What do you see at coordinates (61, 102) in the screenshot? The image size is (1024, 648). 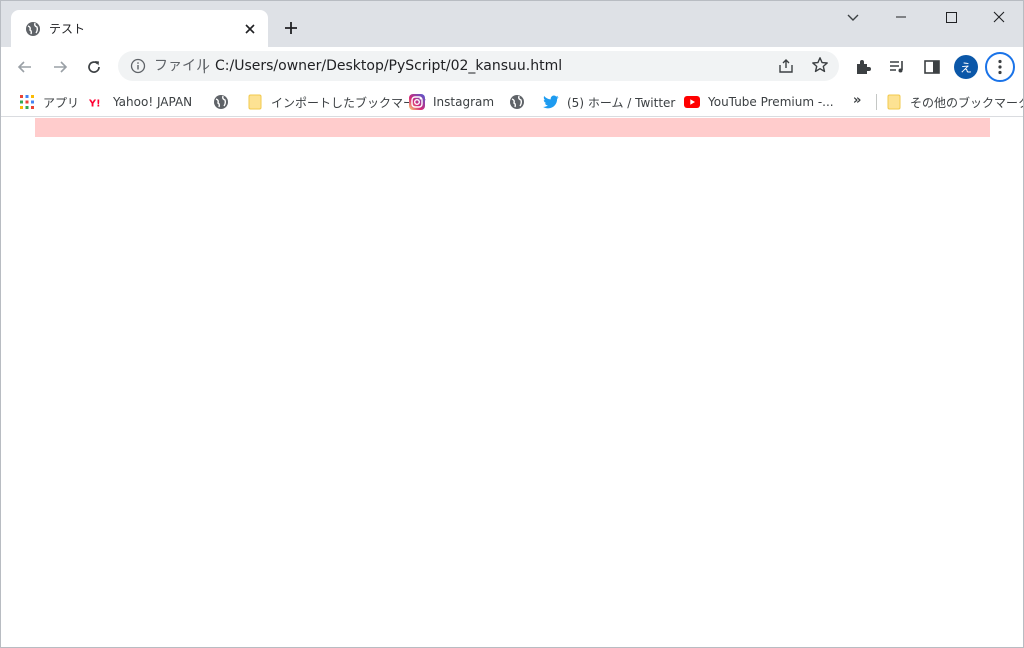 I see `bookmark-label: アプリ` at bounding box center [61, 102].